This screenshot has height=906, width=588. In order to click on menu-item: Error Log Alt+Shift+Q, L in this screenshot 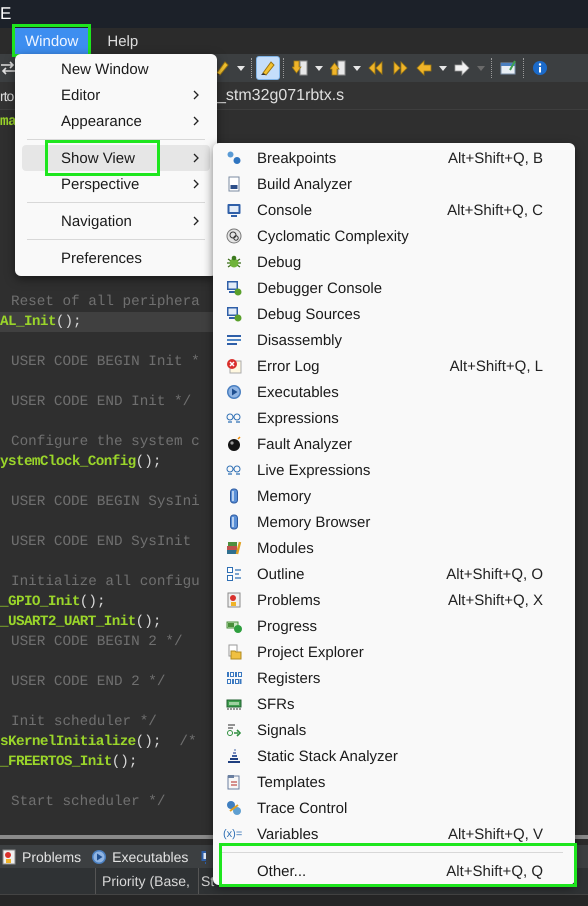, I will do `click(394, 366)`.